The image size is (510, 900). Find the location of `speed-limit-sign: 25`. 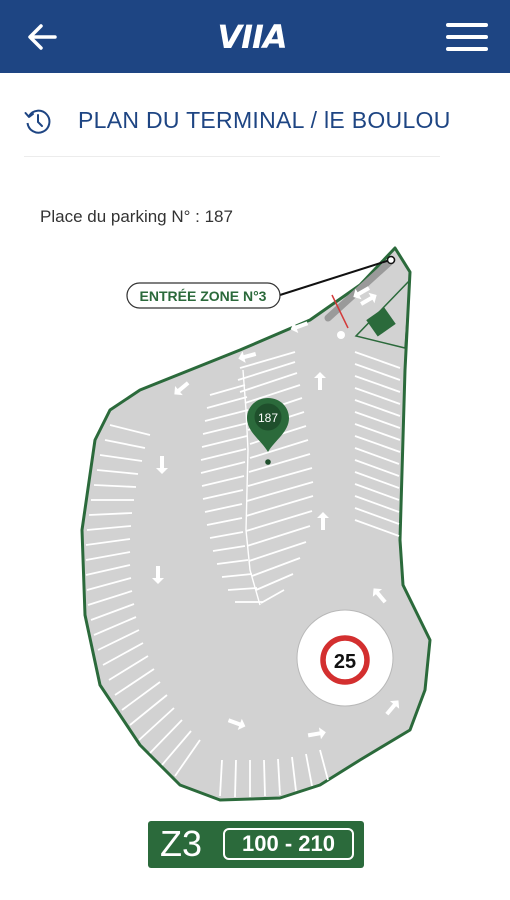

speed-limit-sign: 25 is located at coordinates (345, 660).